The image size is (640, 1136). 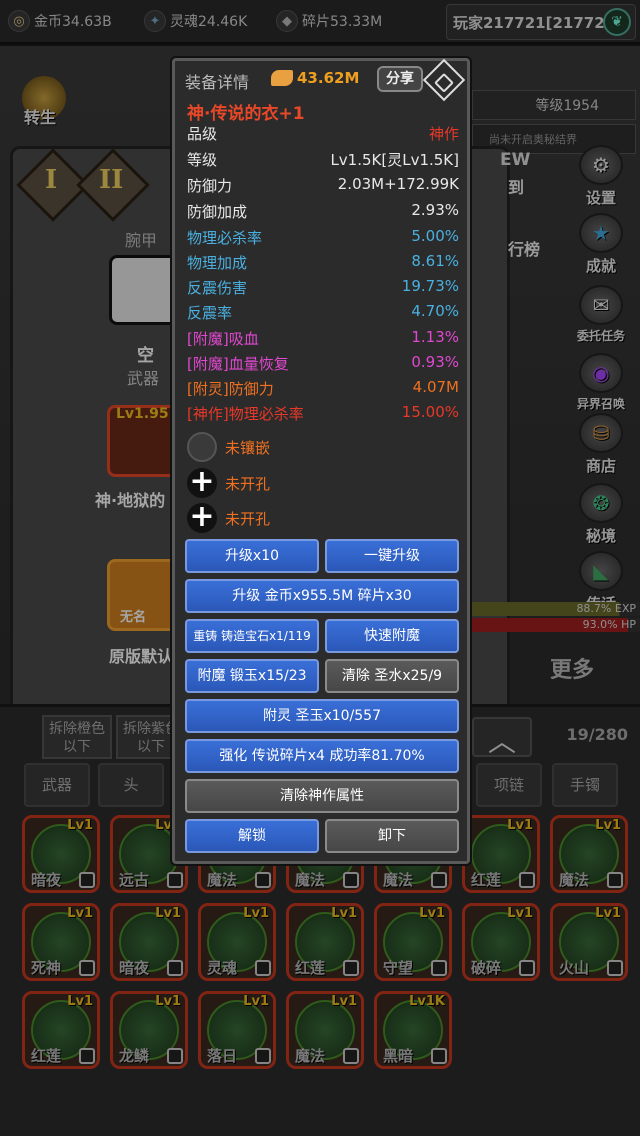 What do you see at coordinates (252, 636) in the screenshot?
I see `recast-button: 重铸 铸造宝石x1/119` at bounding box center [252, 636].